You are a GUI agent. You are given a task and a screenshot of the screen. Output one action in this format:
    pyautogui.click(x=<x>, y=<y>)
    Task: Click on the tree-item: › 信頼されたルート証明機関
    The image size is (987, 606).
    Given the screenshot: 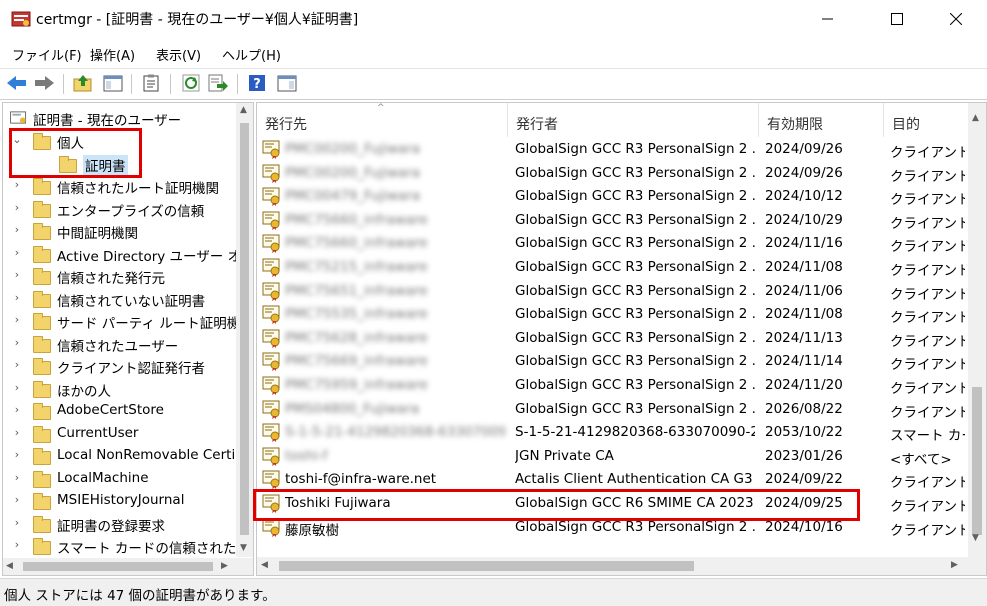 What is the action you would take?
    pyautogui.click(x=116, y=186)
    